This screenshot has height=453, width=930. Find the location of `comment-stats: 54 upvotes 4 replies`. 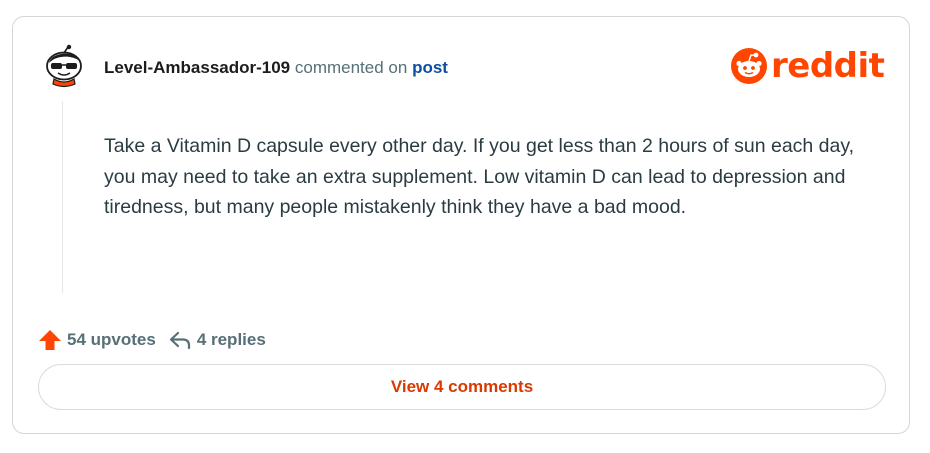

comment-stats: 54 upvotes 4 replies is located at coordinates (152, 340).